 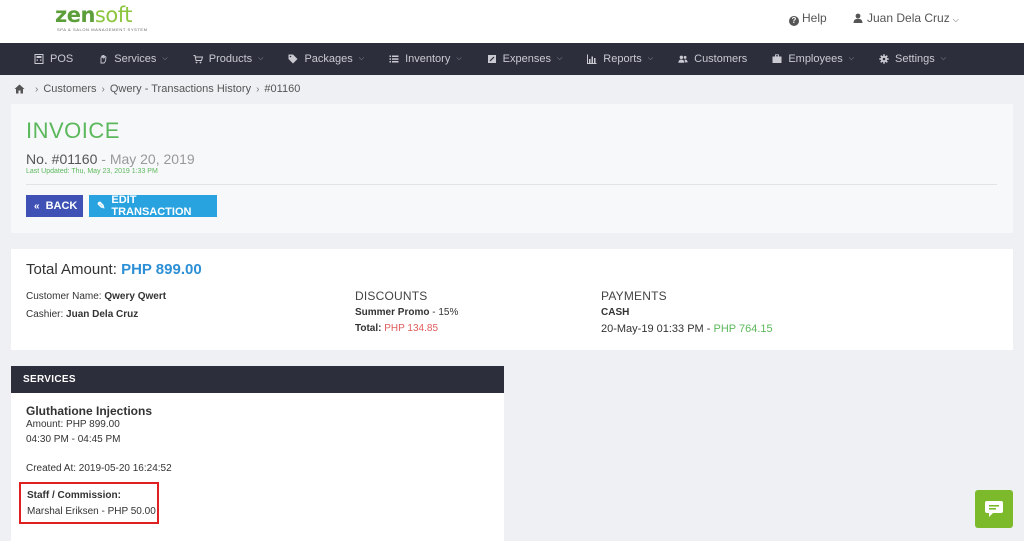 I want to click on nav-item-employees: Employees ⌵, so click(x=813, y=59).